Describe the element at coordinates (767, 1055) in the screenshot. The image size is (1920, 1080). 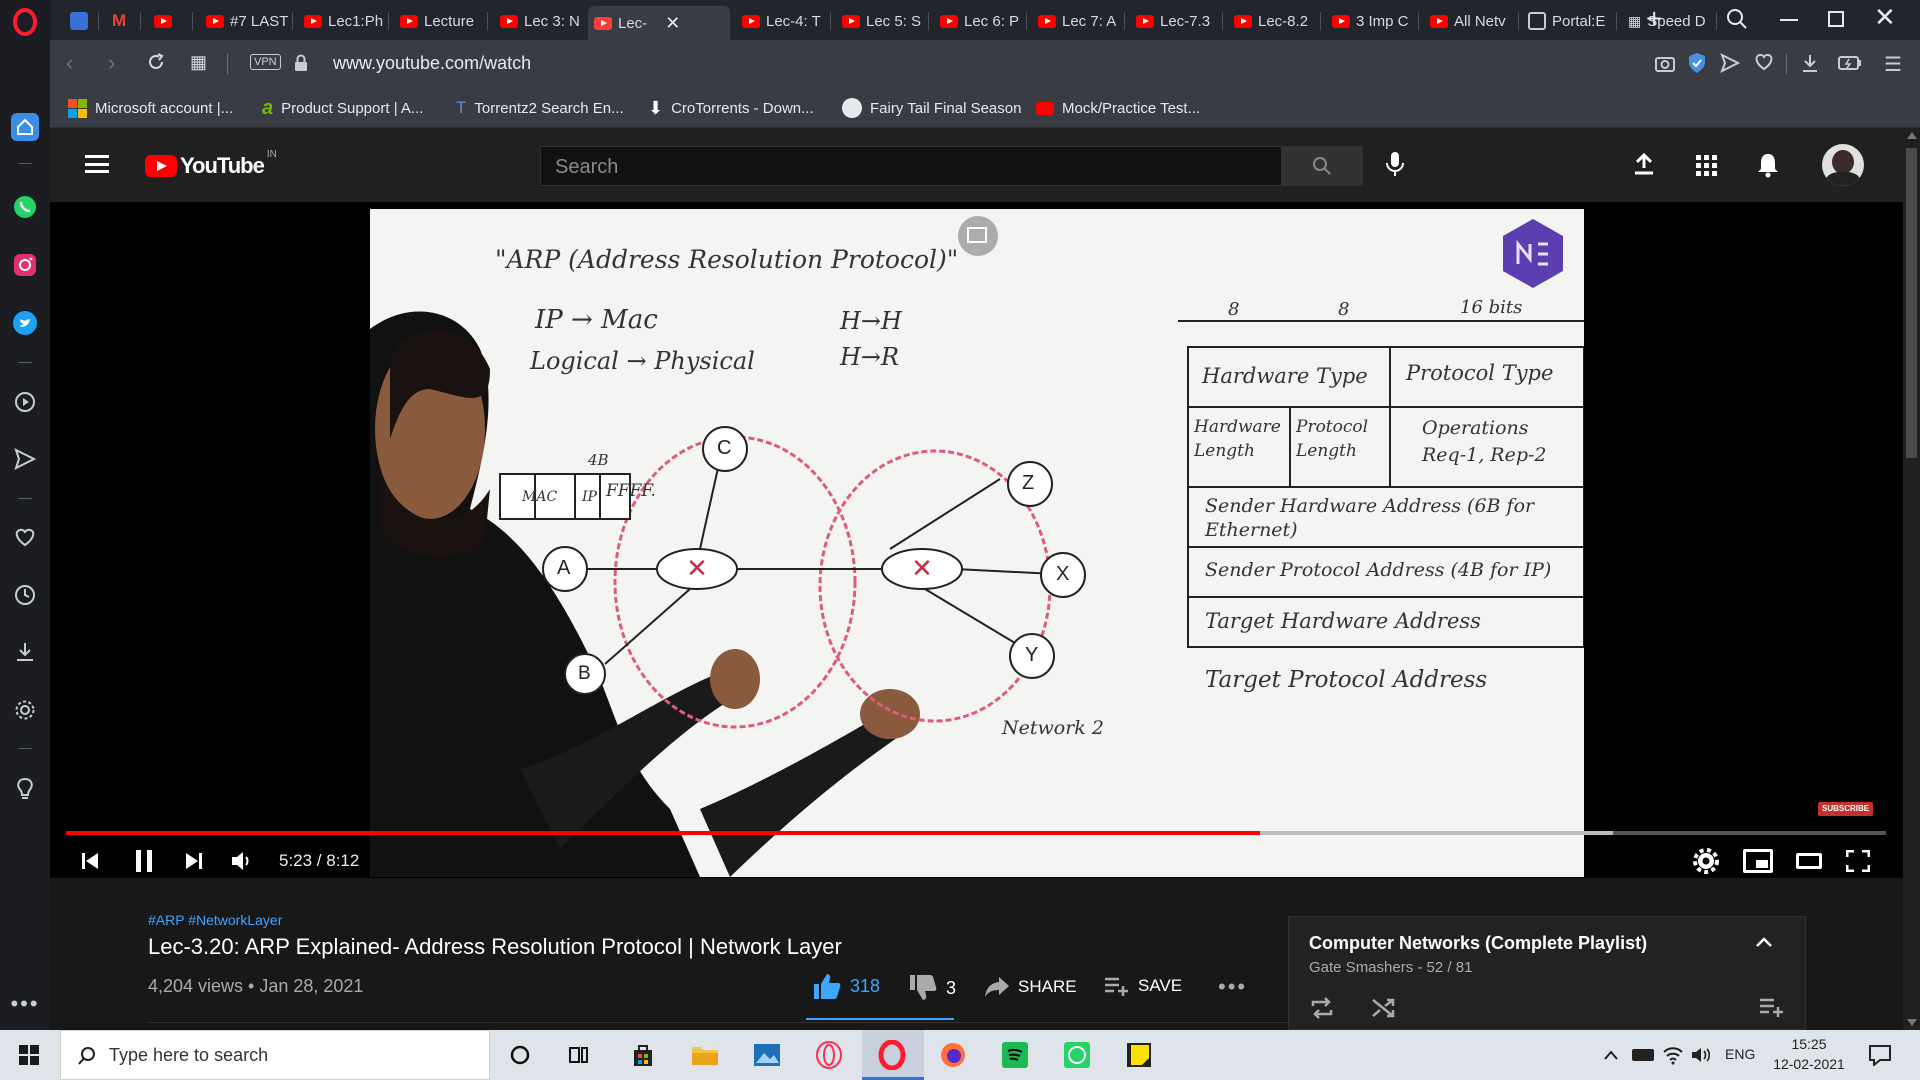
I see `photos-icon` at that location.